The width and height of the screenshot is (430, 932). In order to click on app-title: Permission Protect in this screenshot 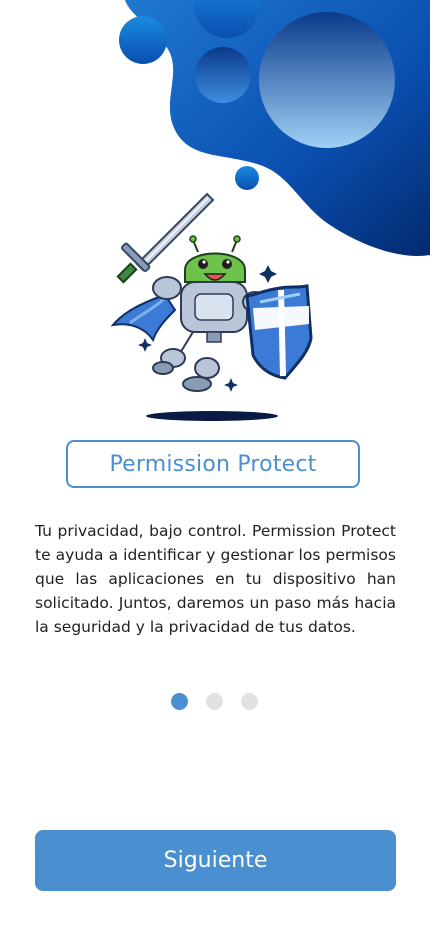, I will do `click(213, 464)`.